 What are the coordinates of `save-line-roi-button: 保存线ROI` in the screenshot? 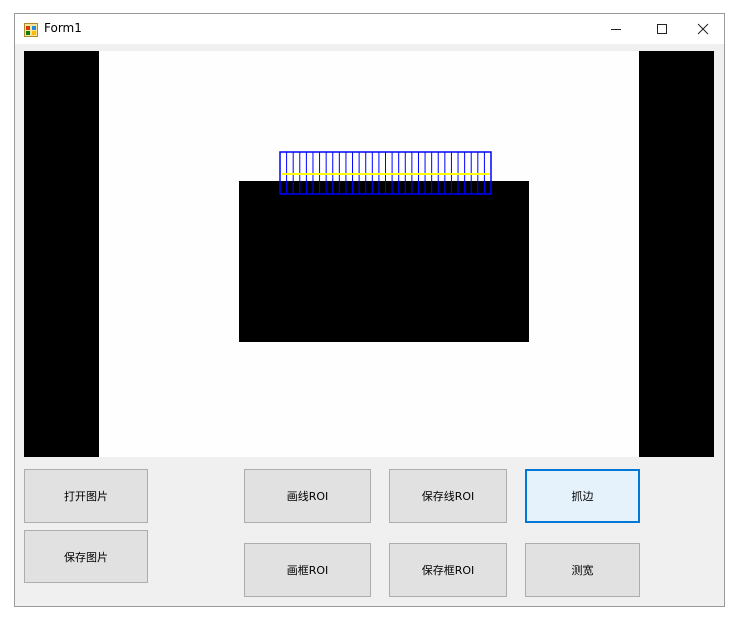 It's located at (448, 496).